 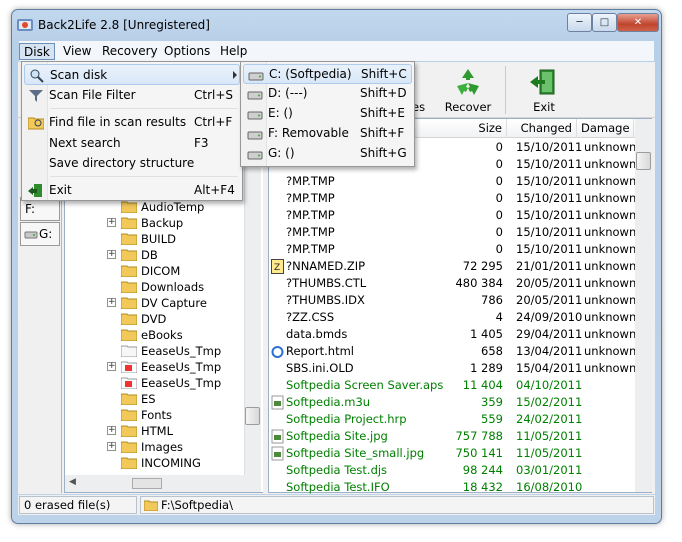 What do you see at coordinates (492, 300) in the screenshot?
I see `file-size: 786` at bounding box center [492, 300].